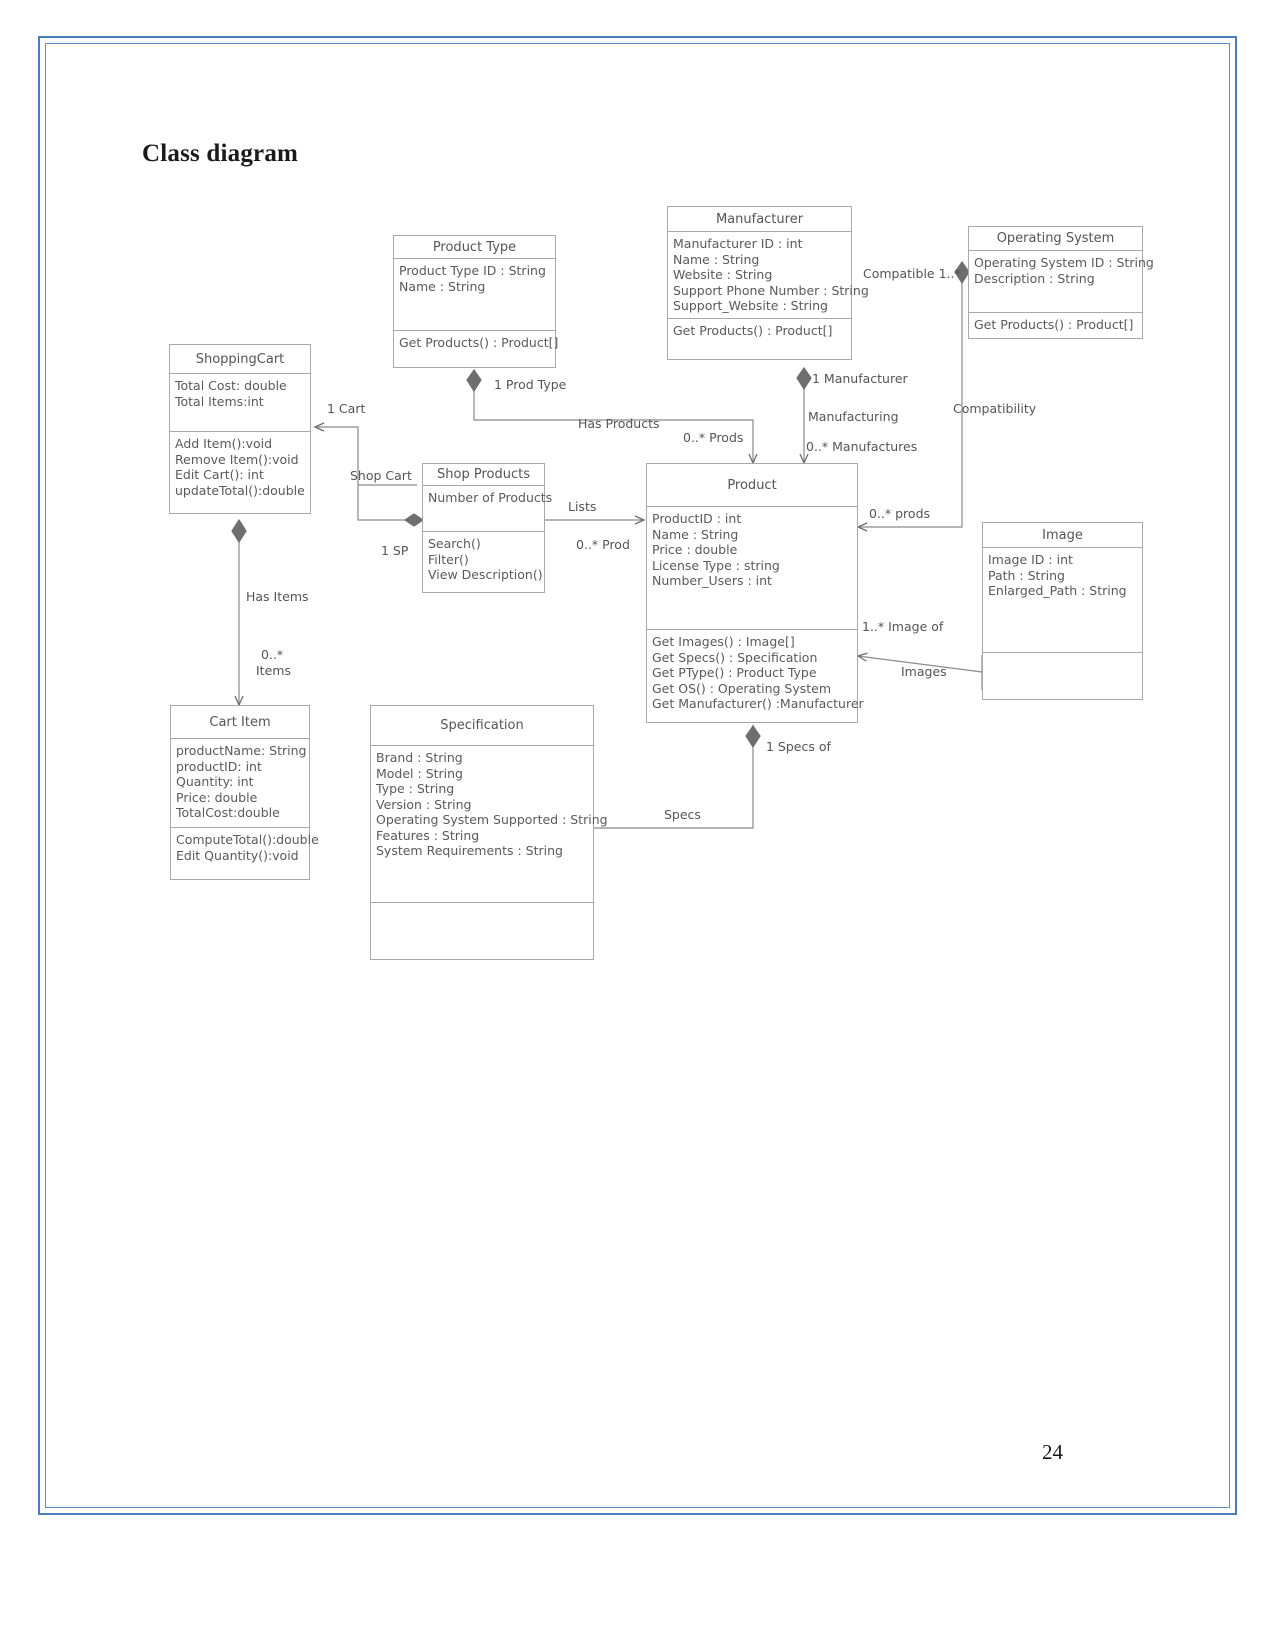 The width and height of the screenshot is (1275, 1651). I want to click on attribute-row: Version : String, so click(424, 804).